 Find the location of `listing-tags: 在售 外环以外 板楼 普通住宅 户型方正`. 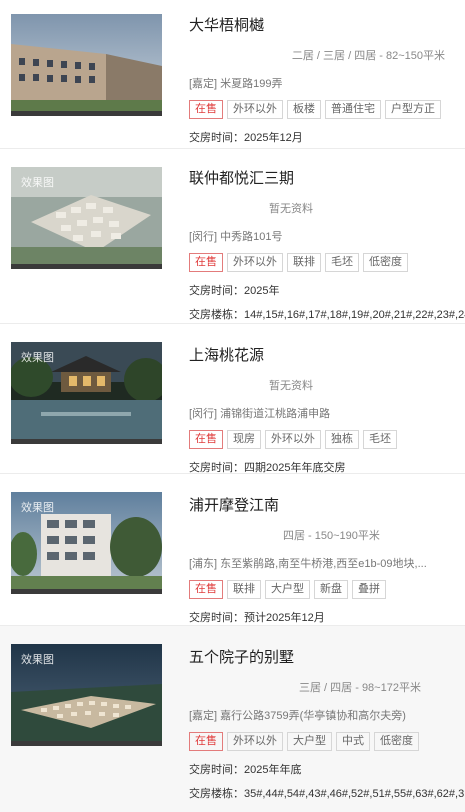

listing-tags: 在售 外环以外 板楼 普通住宅 户型方正 is located at coordinates (327, 109).